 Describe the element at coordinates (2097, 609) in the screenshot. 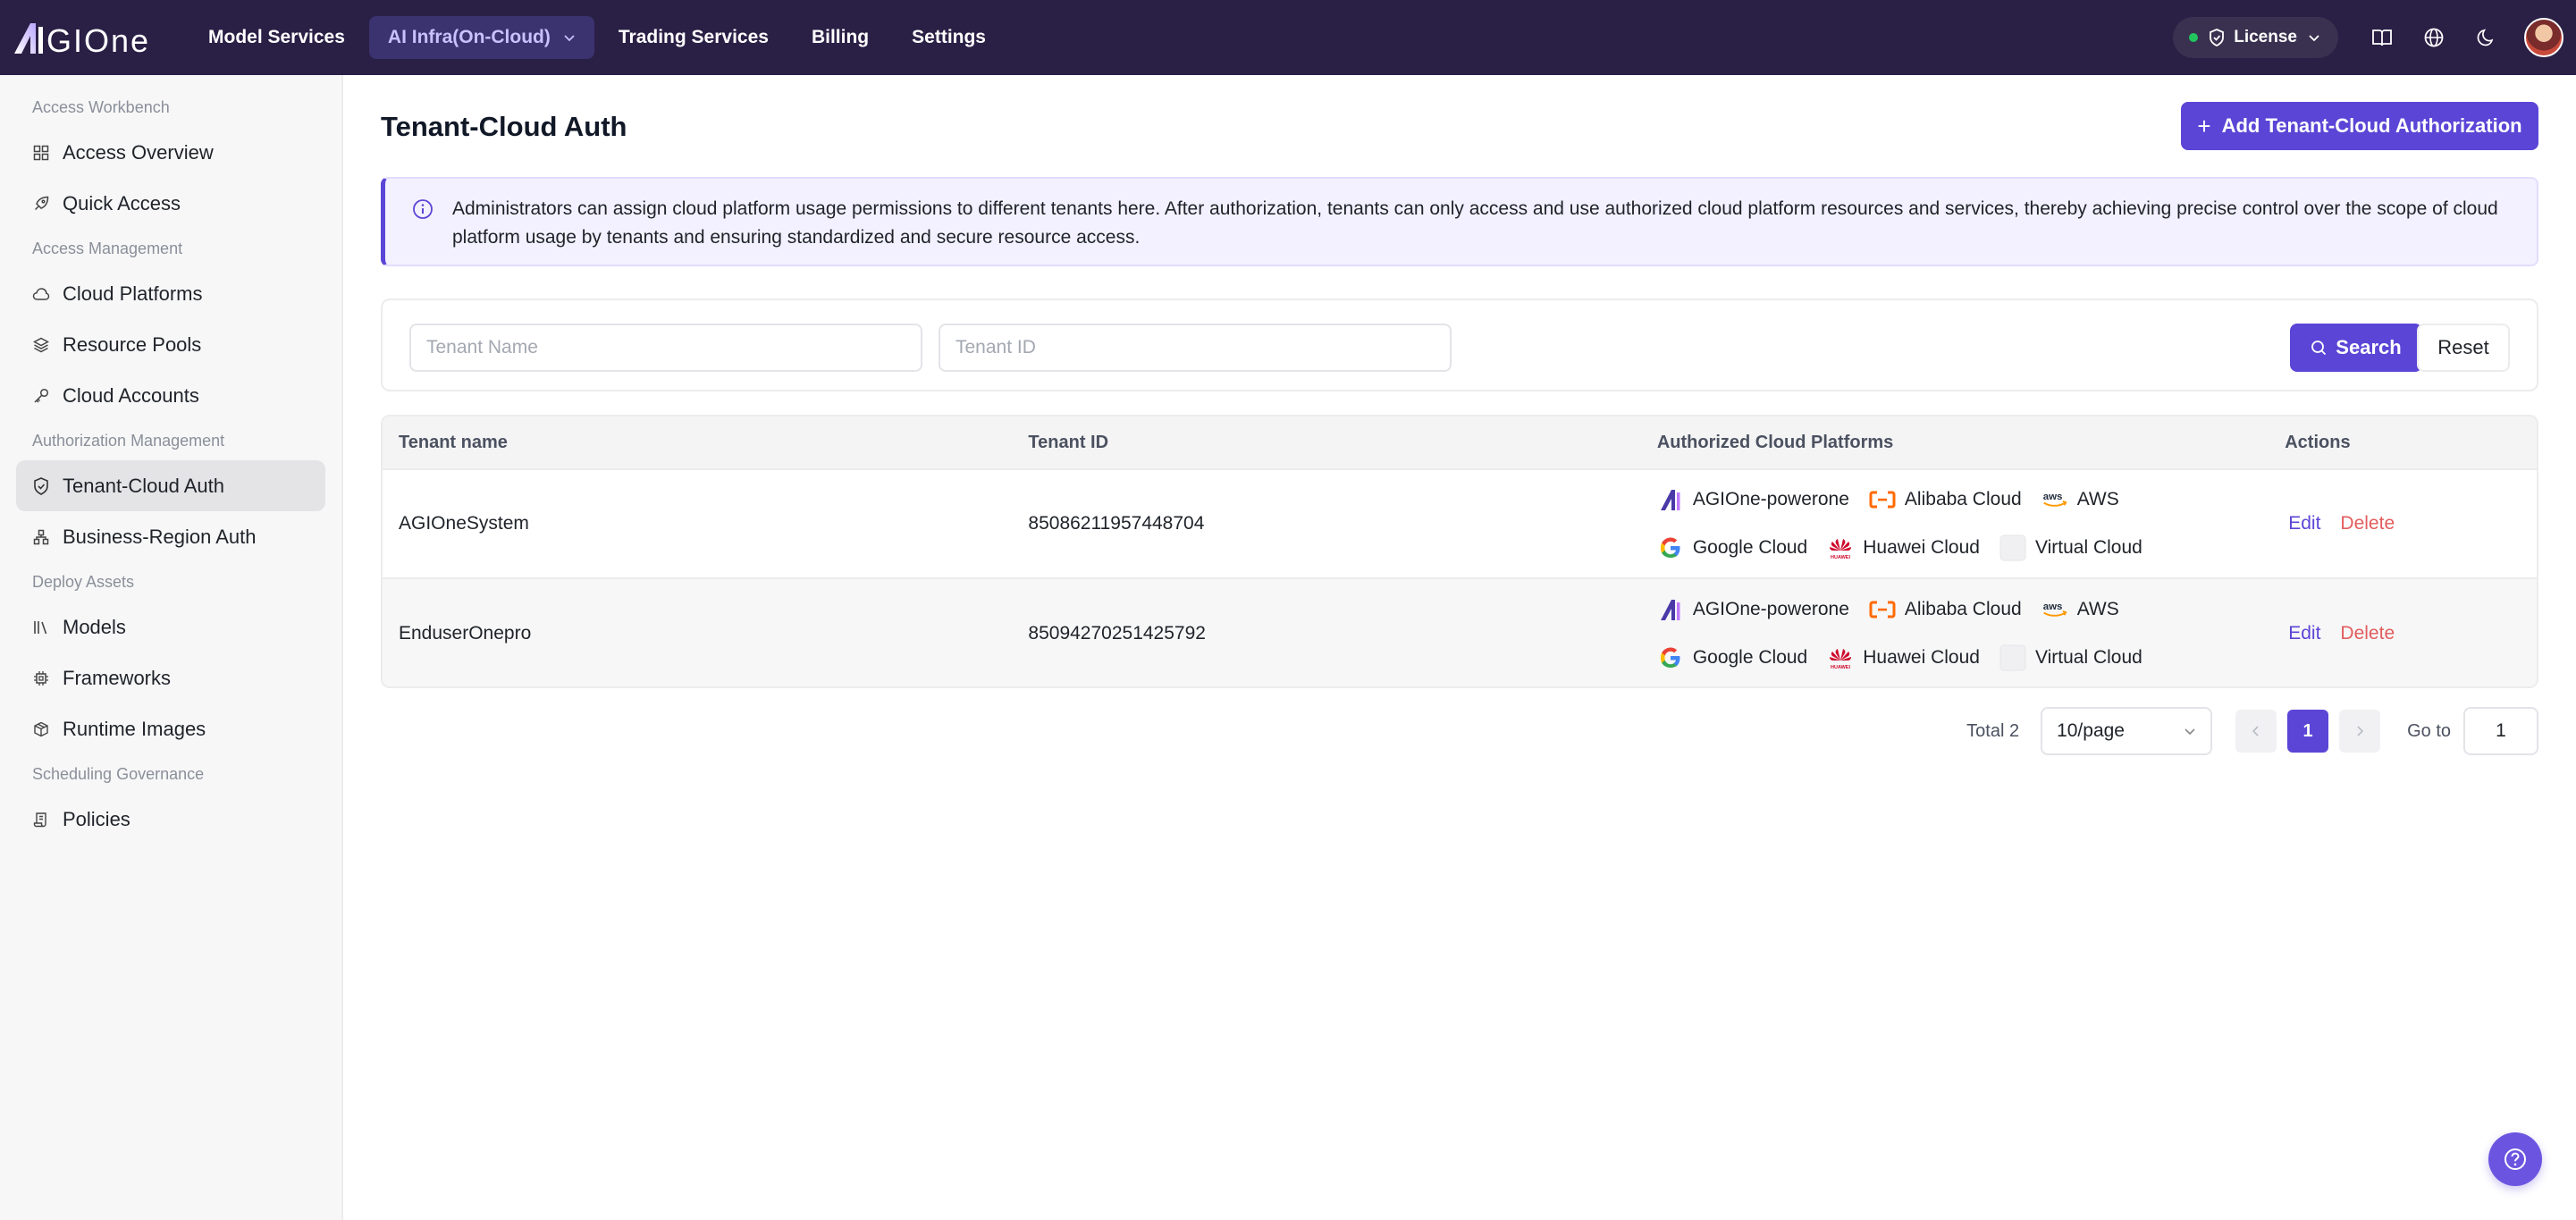

I see `platform-name: AWS` at that location.